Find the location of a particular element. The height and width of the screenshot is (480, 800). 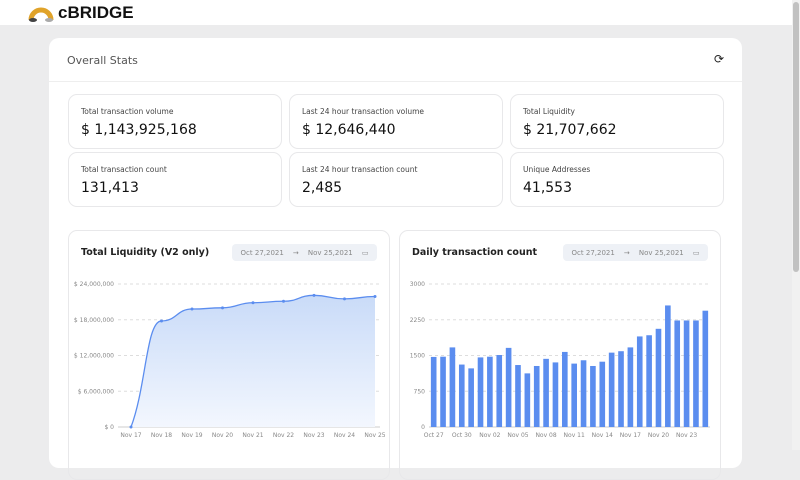

y-tick-label: $ 0 is located at coordinates (109, 427).